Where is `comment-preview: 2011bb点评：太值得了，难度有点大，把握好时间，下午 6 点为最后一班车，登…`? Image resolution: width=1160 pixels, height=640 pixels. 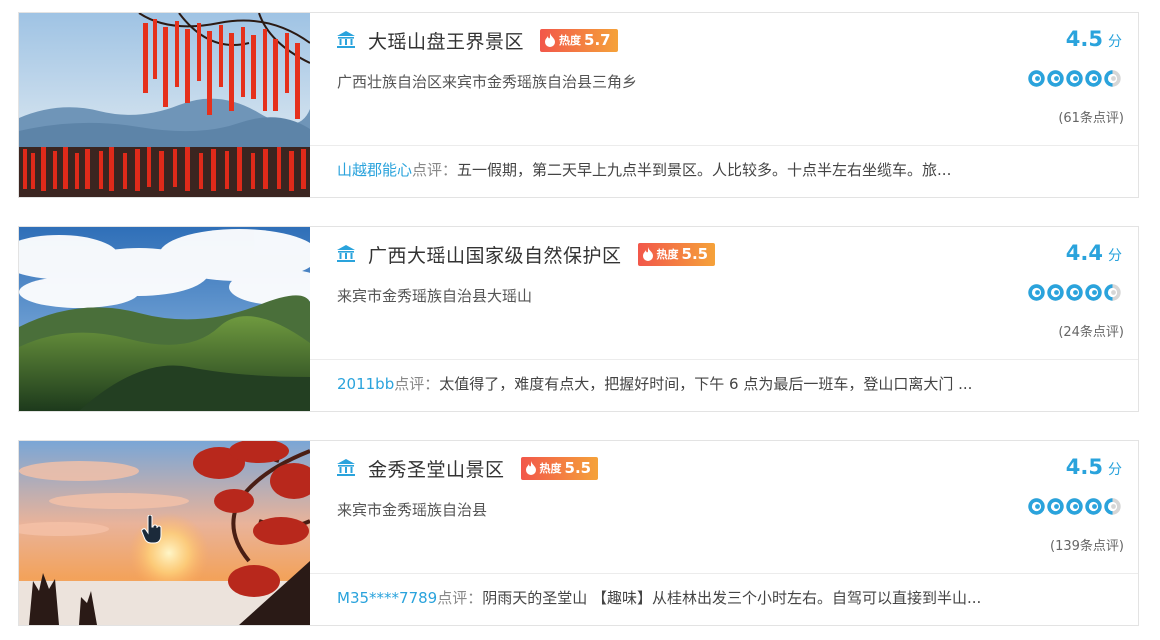 comment-preview: 2011bb点评：太值得了，难度有点大，把握好时间，下午 6 点为最后一班车，登… is located at coordinates (725, 383).